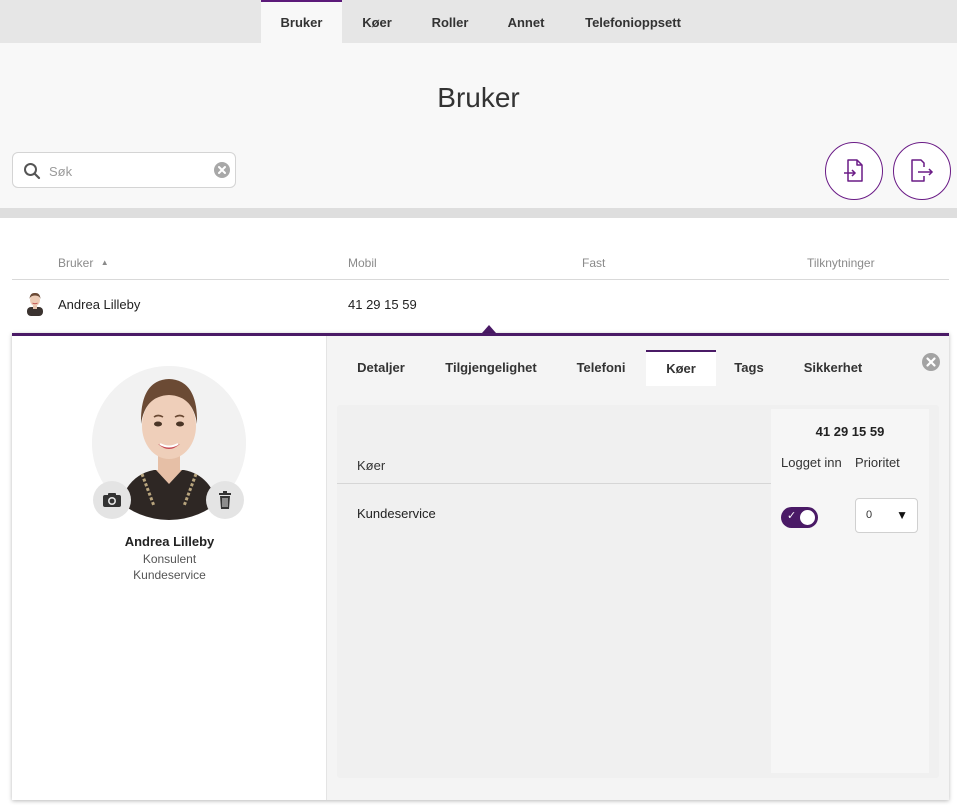 Image resolution: width=957 pixels, height=805 pixels. What do you see at coordinates (222, 170) in the screenshot?
I see `clear-search-icon` at bounding box center [222, 170].